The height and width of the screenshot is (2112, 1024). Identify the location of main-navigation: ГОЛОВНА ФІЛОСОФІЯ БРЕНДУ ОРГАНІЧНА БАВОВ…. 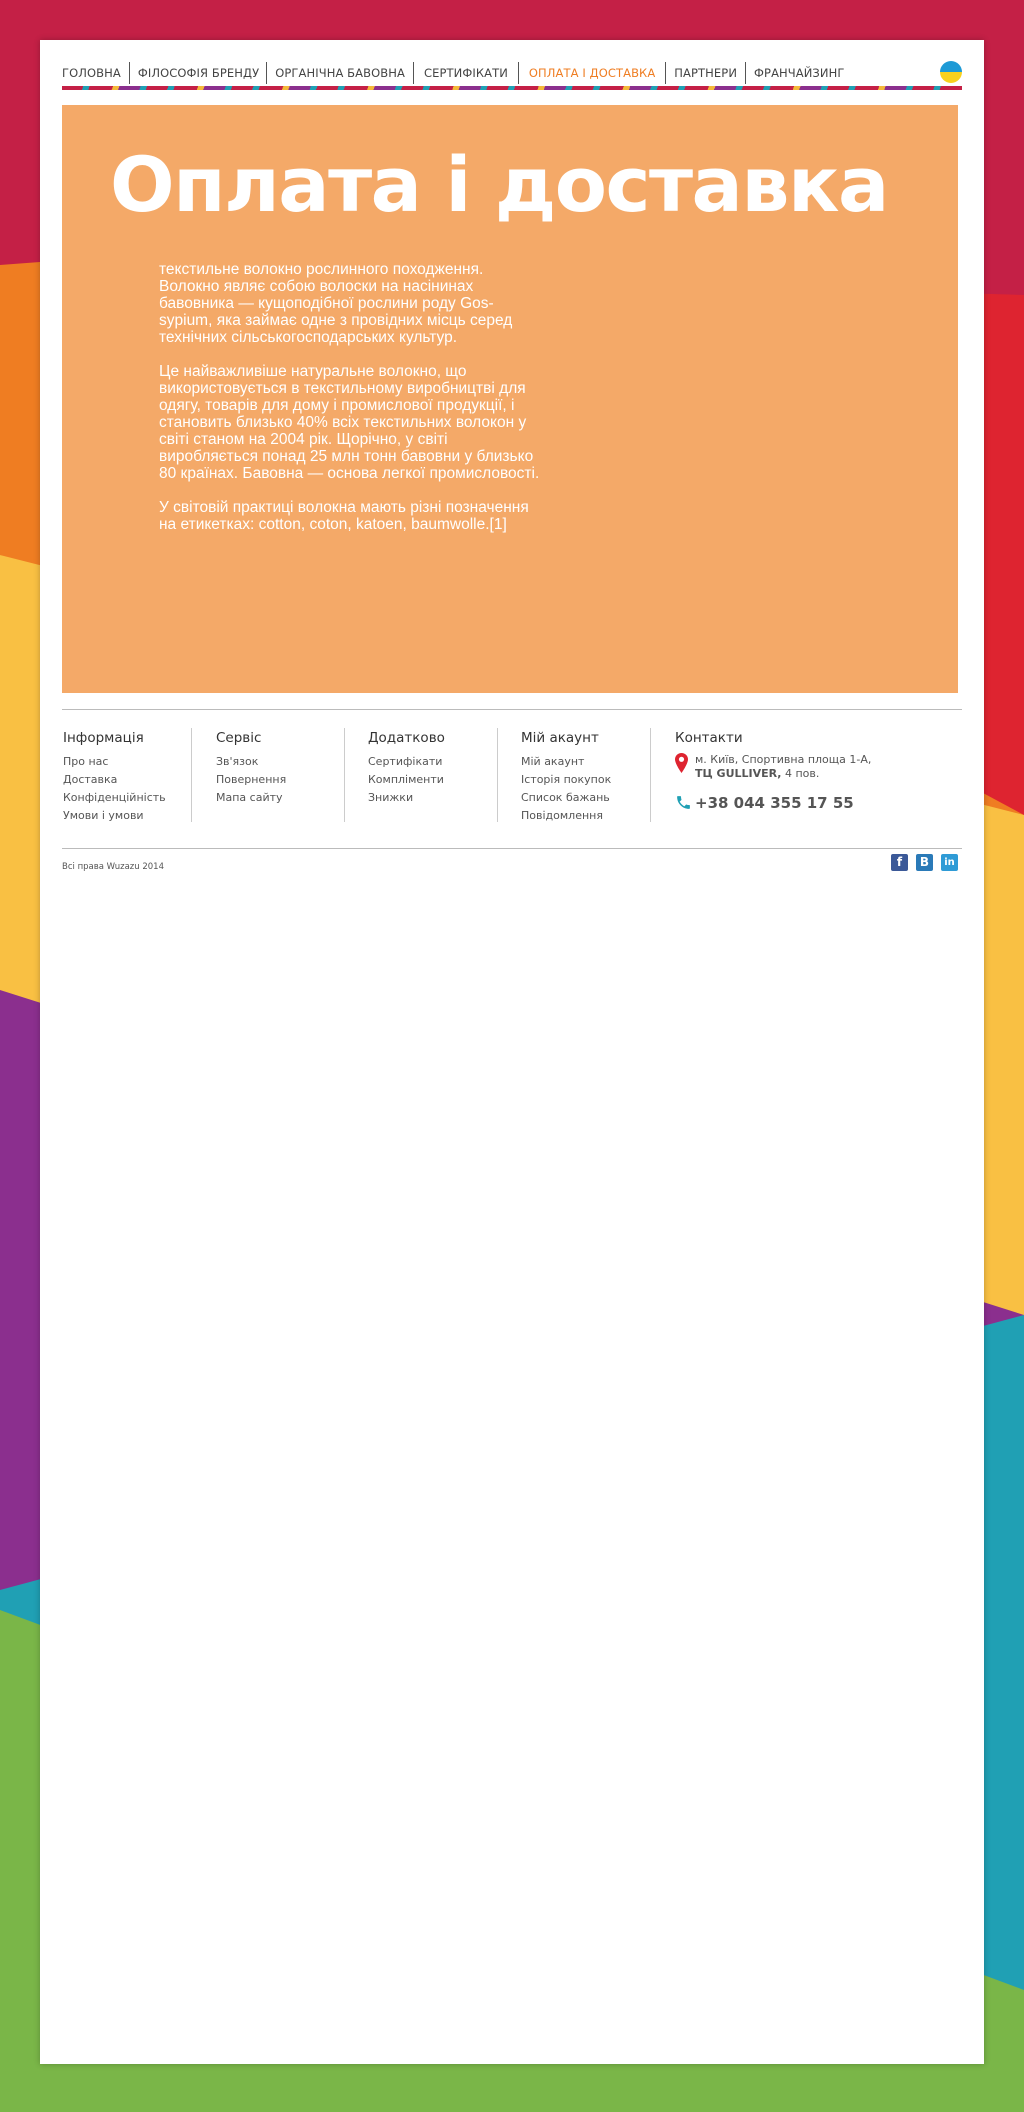
(512, 73).